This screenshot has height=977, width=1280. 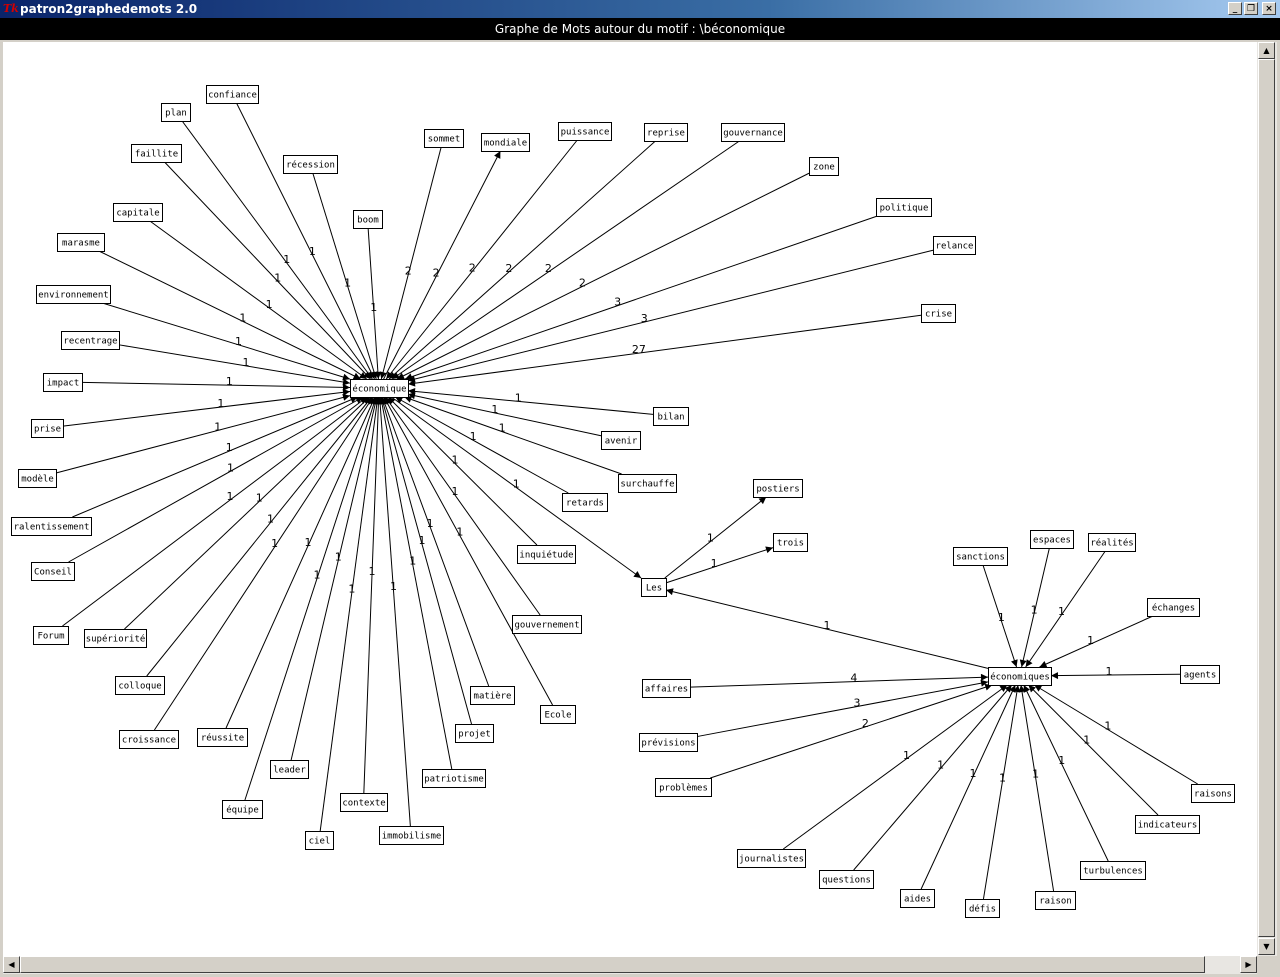 I want to click on node-previsions: prévisions, so click(x=668, y=742).